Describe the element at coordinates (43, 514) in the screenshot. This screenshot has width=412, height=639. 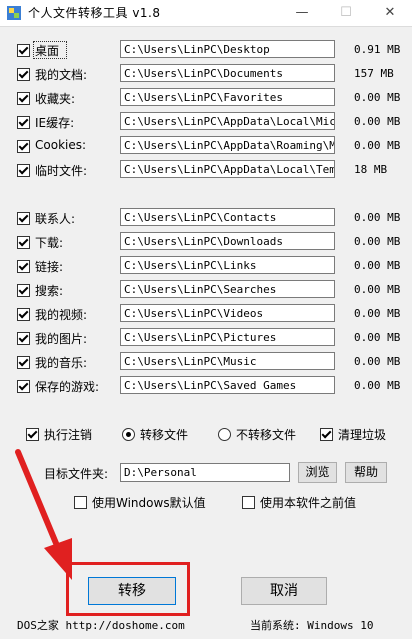
I see `arrow-annotation-icon` at that location.